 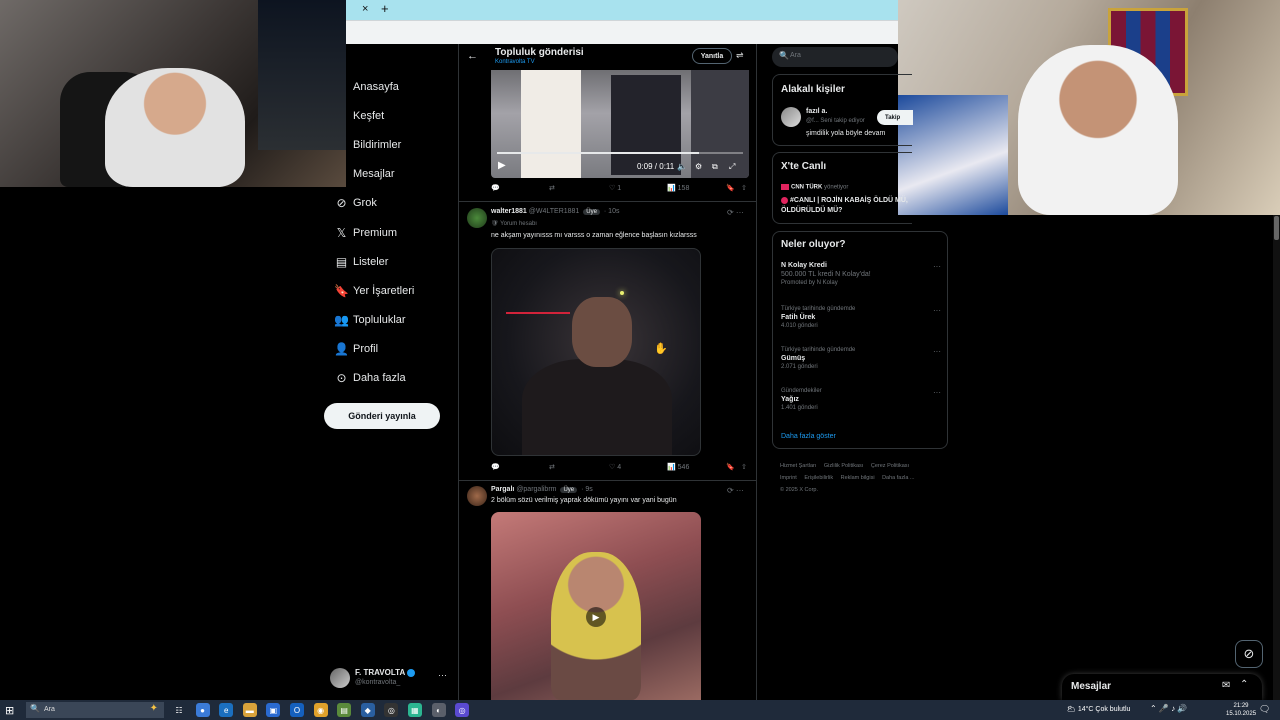 What do you see at coordinates (394, 349) in the screenshot?
I see `nav-profile: 👤 Profil` at bounding box center [394, 349].